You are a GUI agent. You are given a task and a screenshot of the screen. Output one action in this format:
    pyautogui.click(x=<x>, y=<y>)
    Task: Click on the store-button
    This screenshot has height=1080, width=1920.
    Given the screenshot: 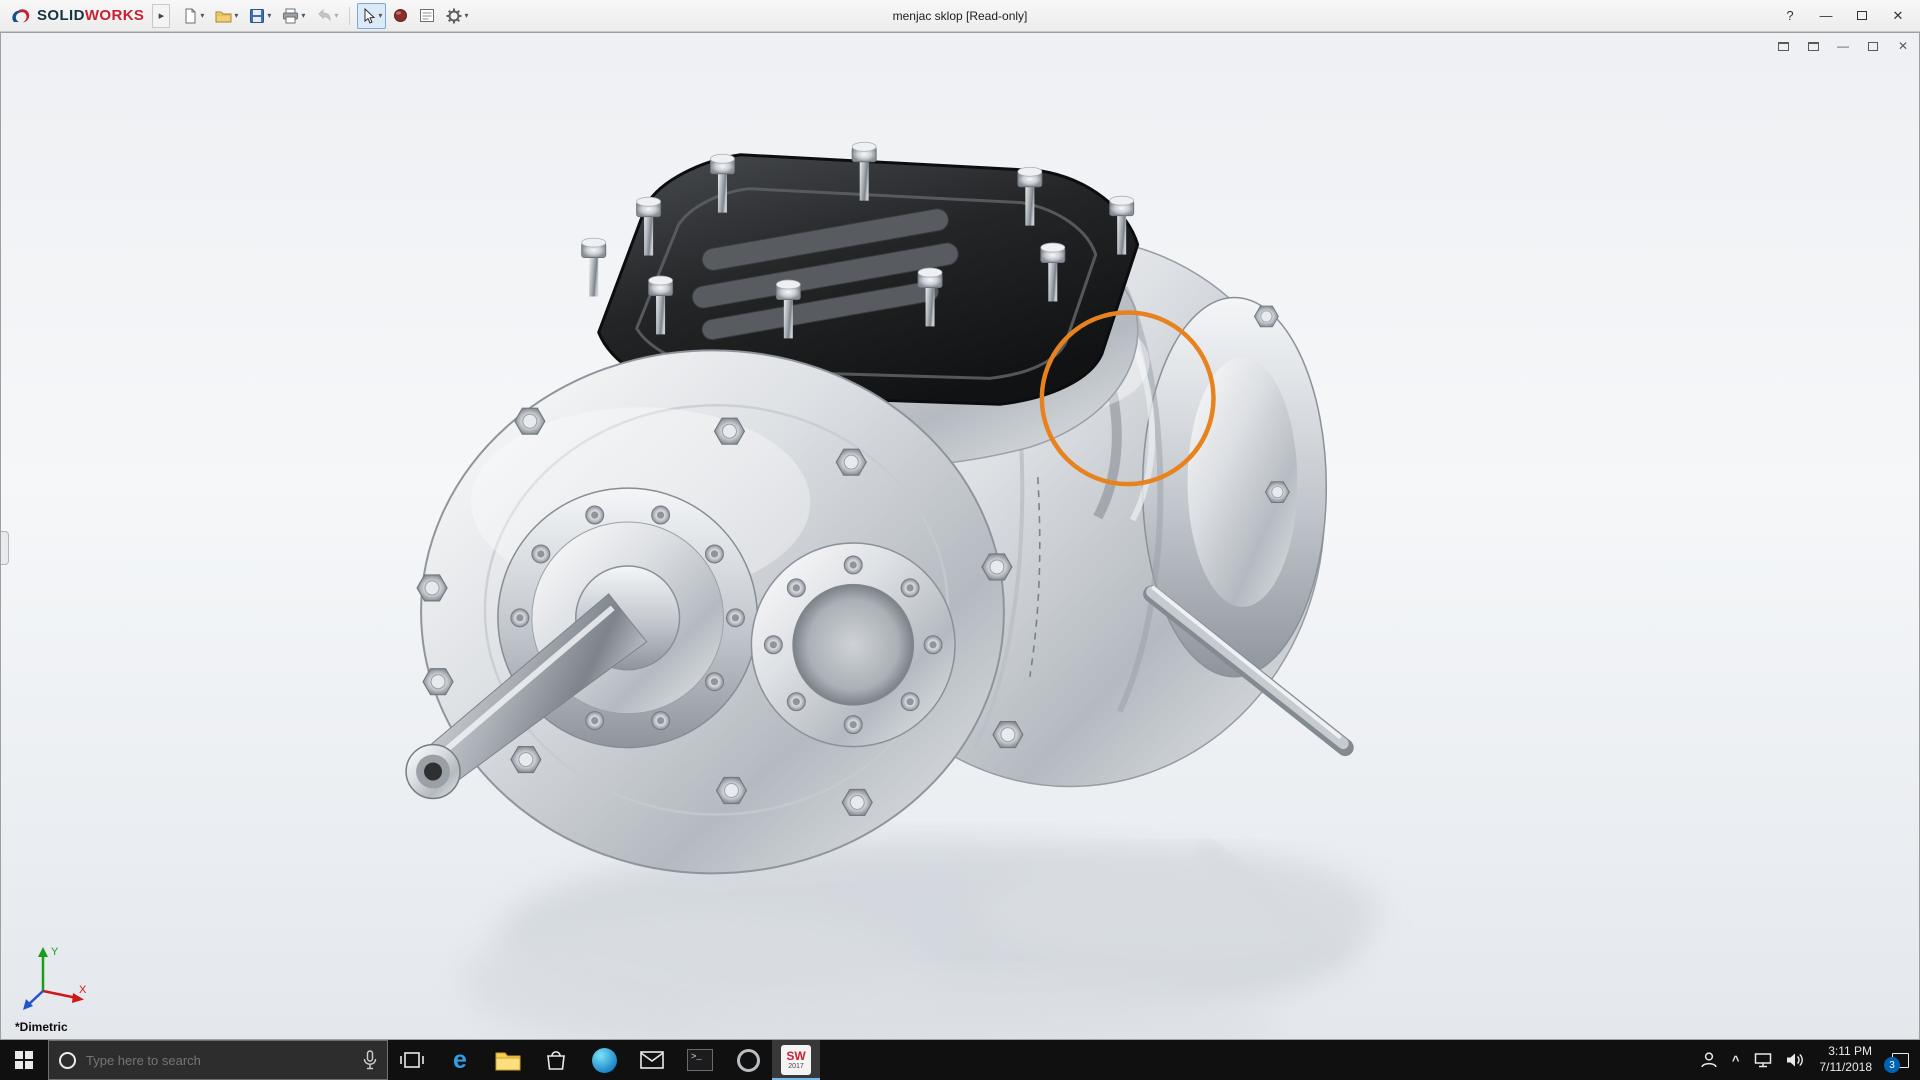 What is the action you would take?
    pyautogui.click(x=556, y=1060)
    